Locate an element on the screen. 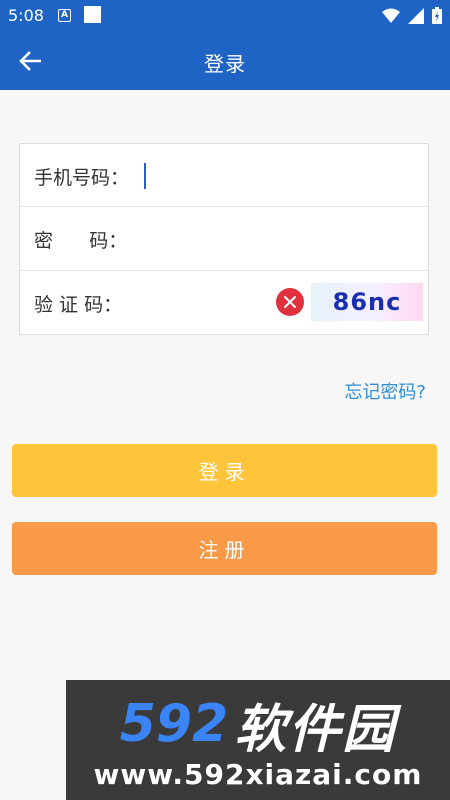 This screenshot has height=800, width=450. app-bar: 登录 is located at coordinates (225, 61).